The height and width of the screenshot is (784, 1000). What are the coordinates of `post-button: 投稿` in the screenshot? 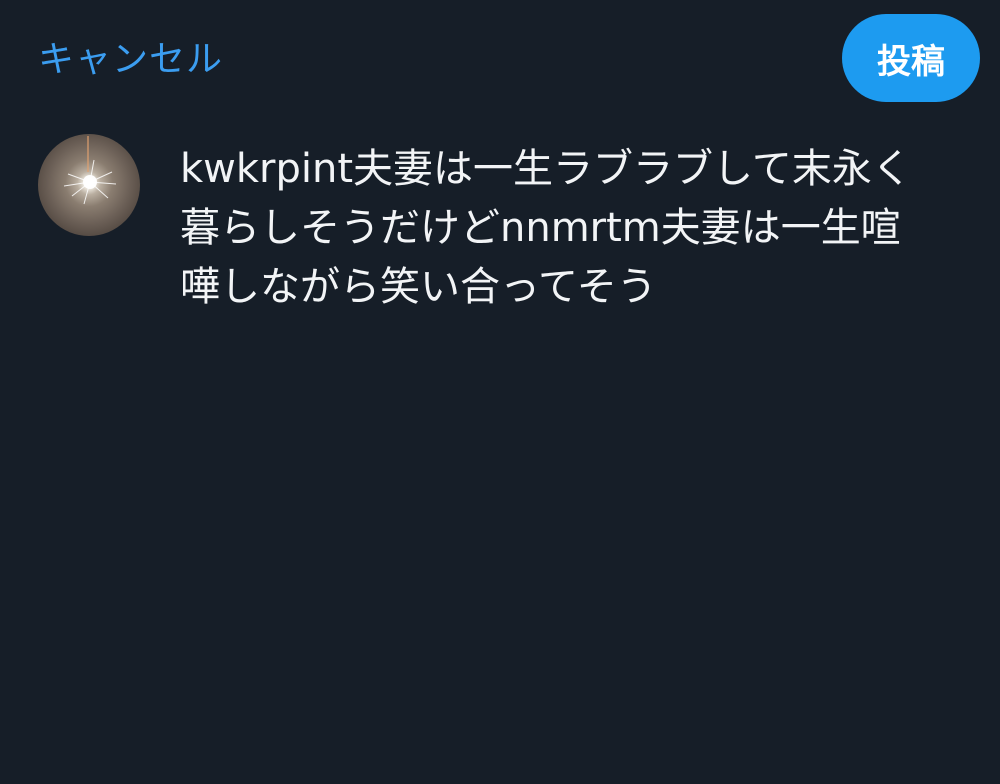 It's located at (911, 58).